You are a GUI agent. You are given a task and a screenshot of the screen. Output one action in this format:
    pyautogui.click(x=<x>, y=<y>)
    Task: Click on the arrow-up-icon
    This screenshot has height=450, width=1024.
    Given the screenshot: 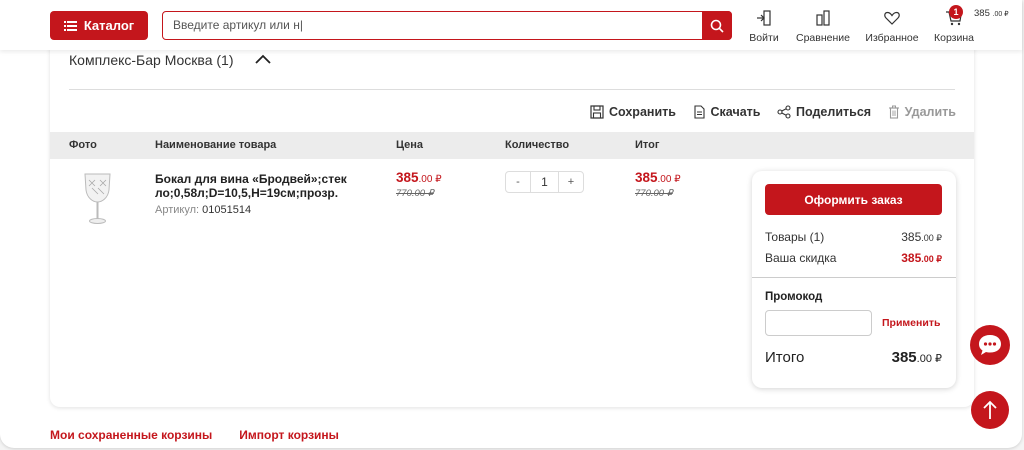 What is the action you would take?
    pyautogui.click(x=990, y=409)
    